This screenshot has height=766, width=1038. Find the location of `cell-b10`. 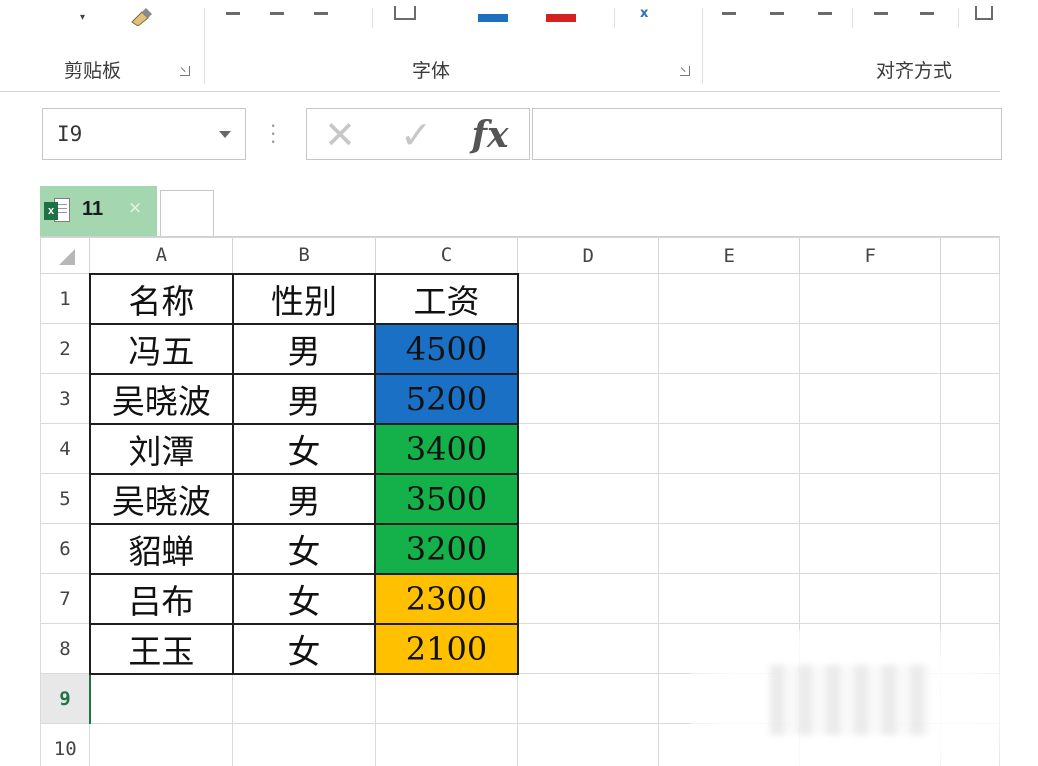

cell-b10 is located at coordinates (304, 744).